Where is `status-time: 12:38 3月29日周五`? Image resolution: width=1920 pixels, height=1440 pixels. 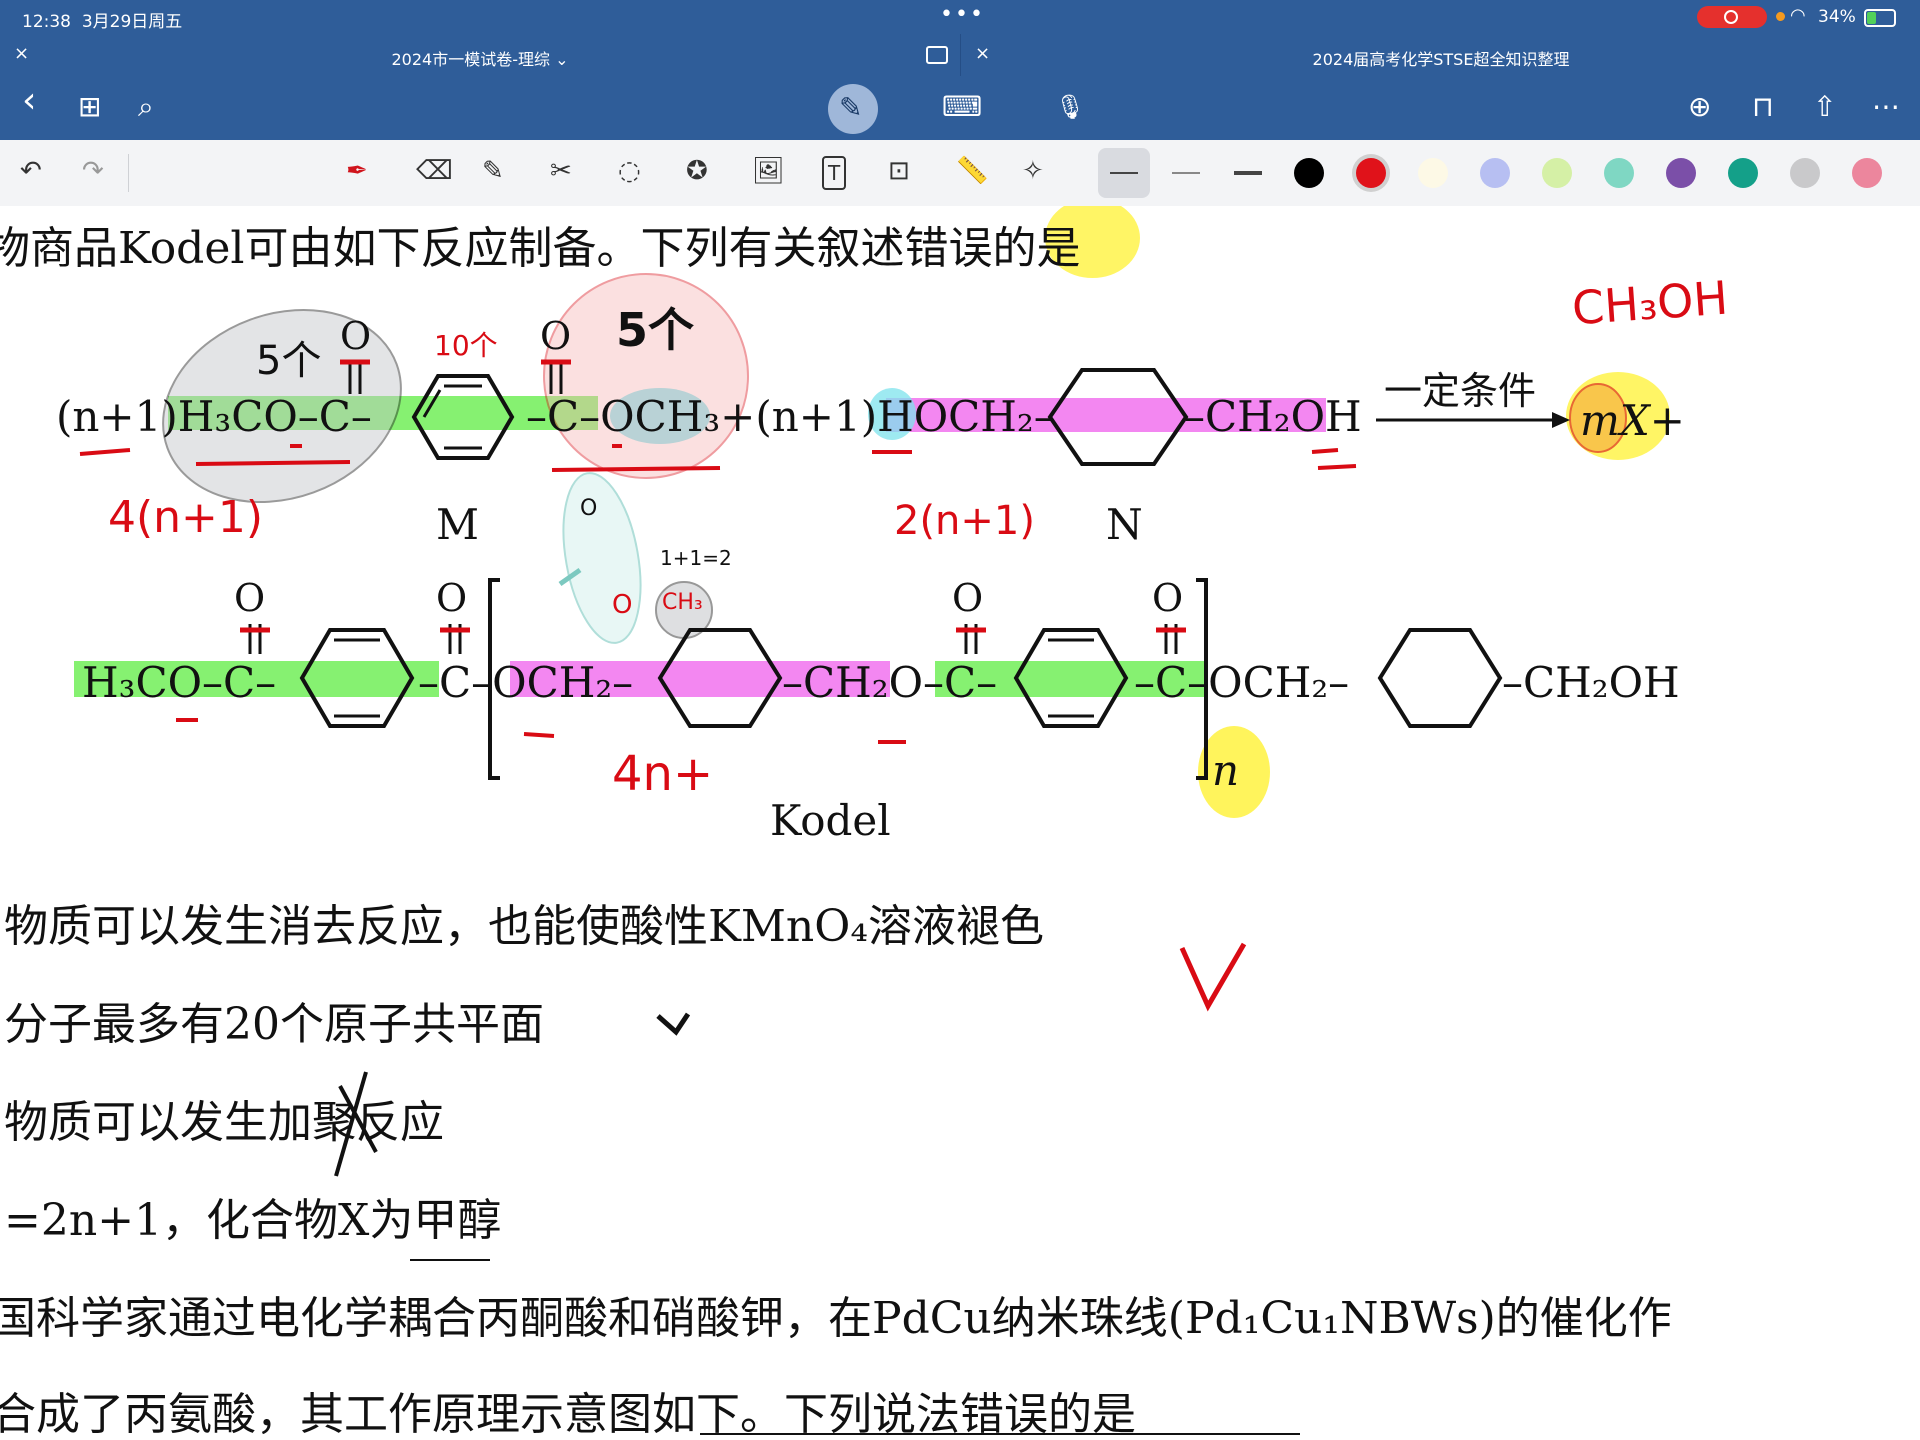 status-time: 12:38 3月29日周五 is located at coordinates (102, 22).